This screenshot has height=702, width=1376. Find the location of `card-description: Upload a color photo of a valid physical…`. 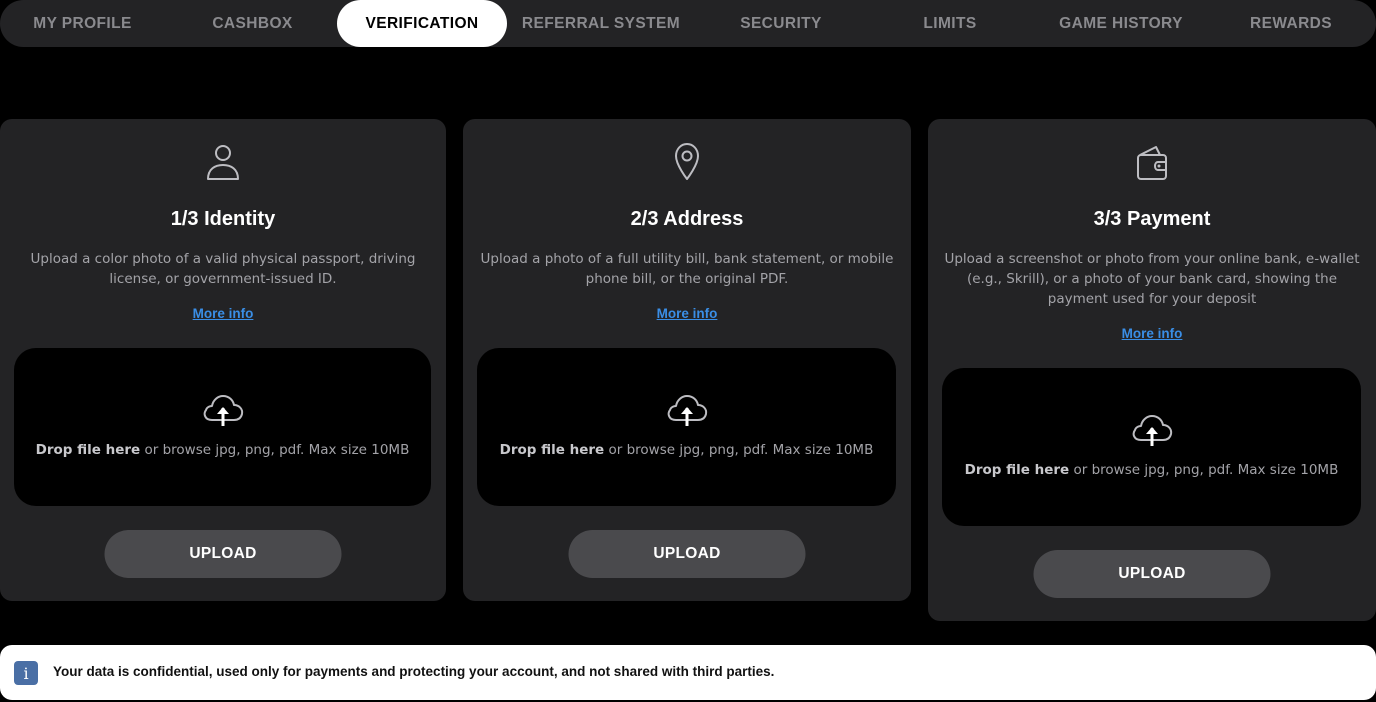

card-description: Upload a color photo of a valid physical… is located at coordinates (223, 269).